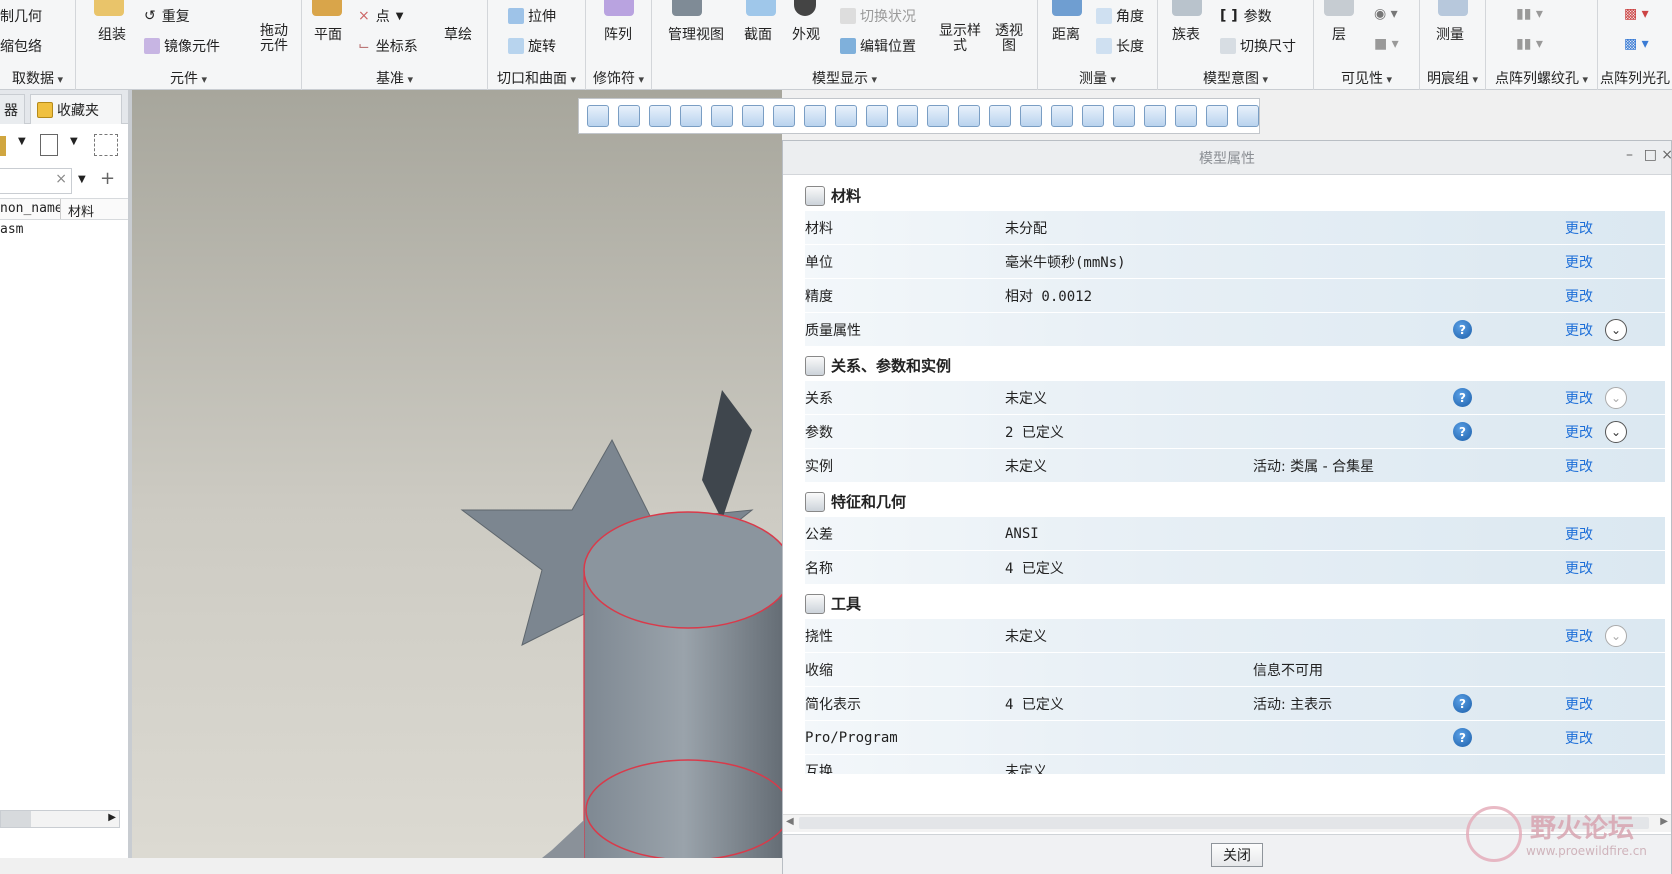  Describe the element at coordinates (1031, 116) in the screenshot. I see `plane-tags-icon` at that location.